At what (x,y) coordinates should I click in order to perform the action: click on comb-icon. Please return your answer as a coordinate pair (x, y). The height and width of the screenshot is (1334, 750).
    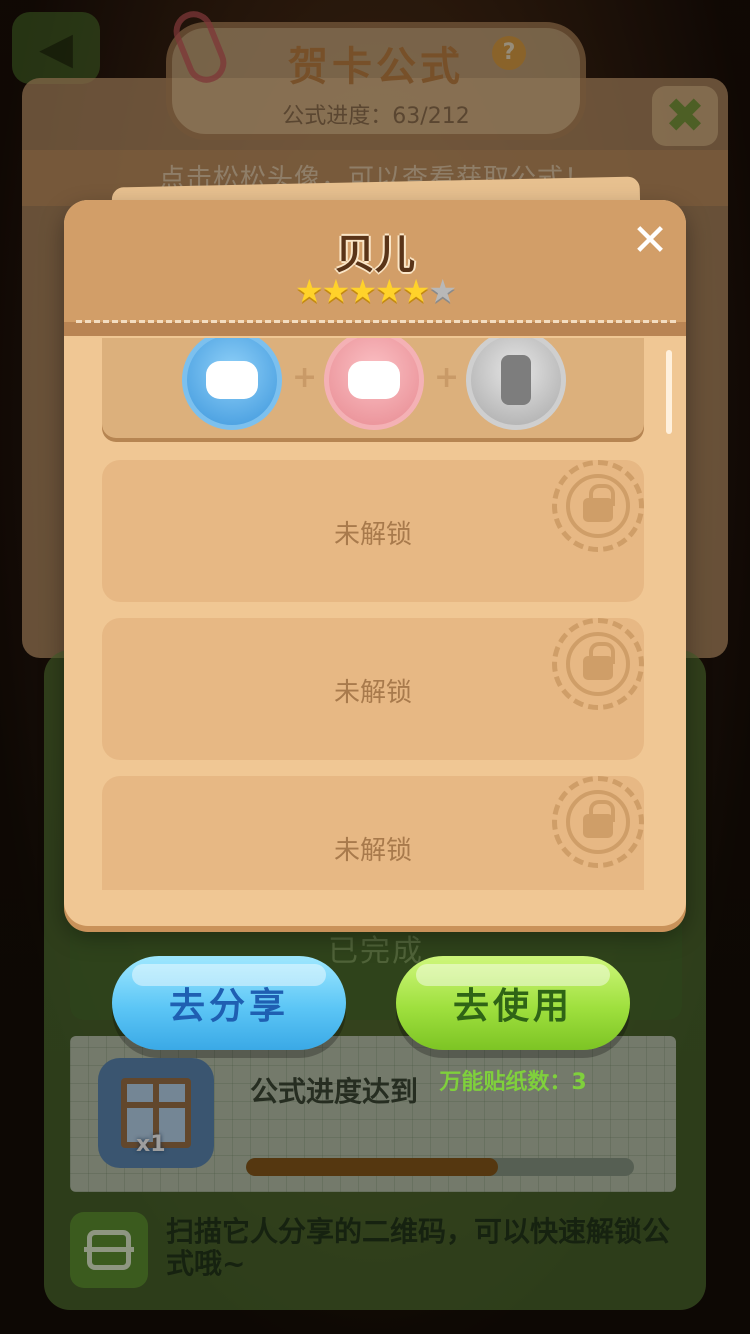
    Looking at the image, I should click on (516, 384).